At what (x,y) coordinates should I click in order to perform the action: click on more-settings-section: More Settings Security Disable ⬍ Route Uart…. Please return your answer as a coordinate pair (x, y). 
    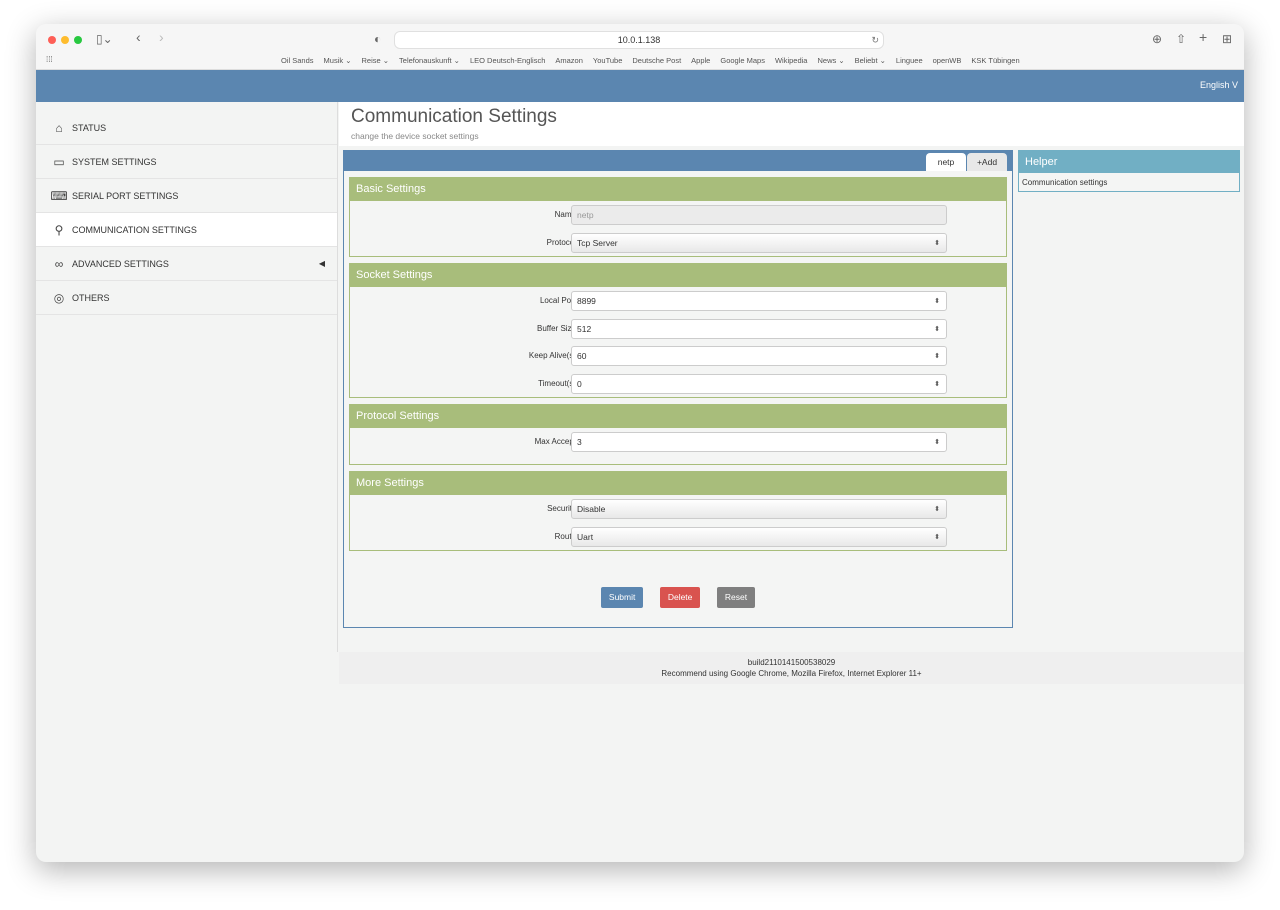
    Looking at the image, I should click on (678, 511).